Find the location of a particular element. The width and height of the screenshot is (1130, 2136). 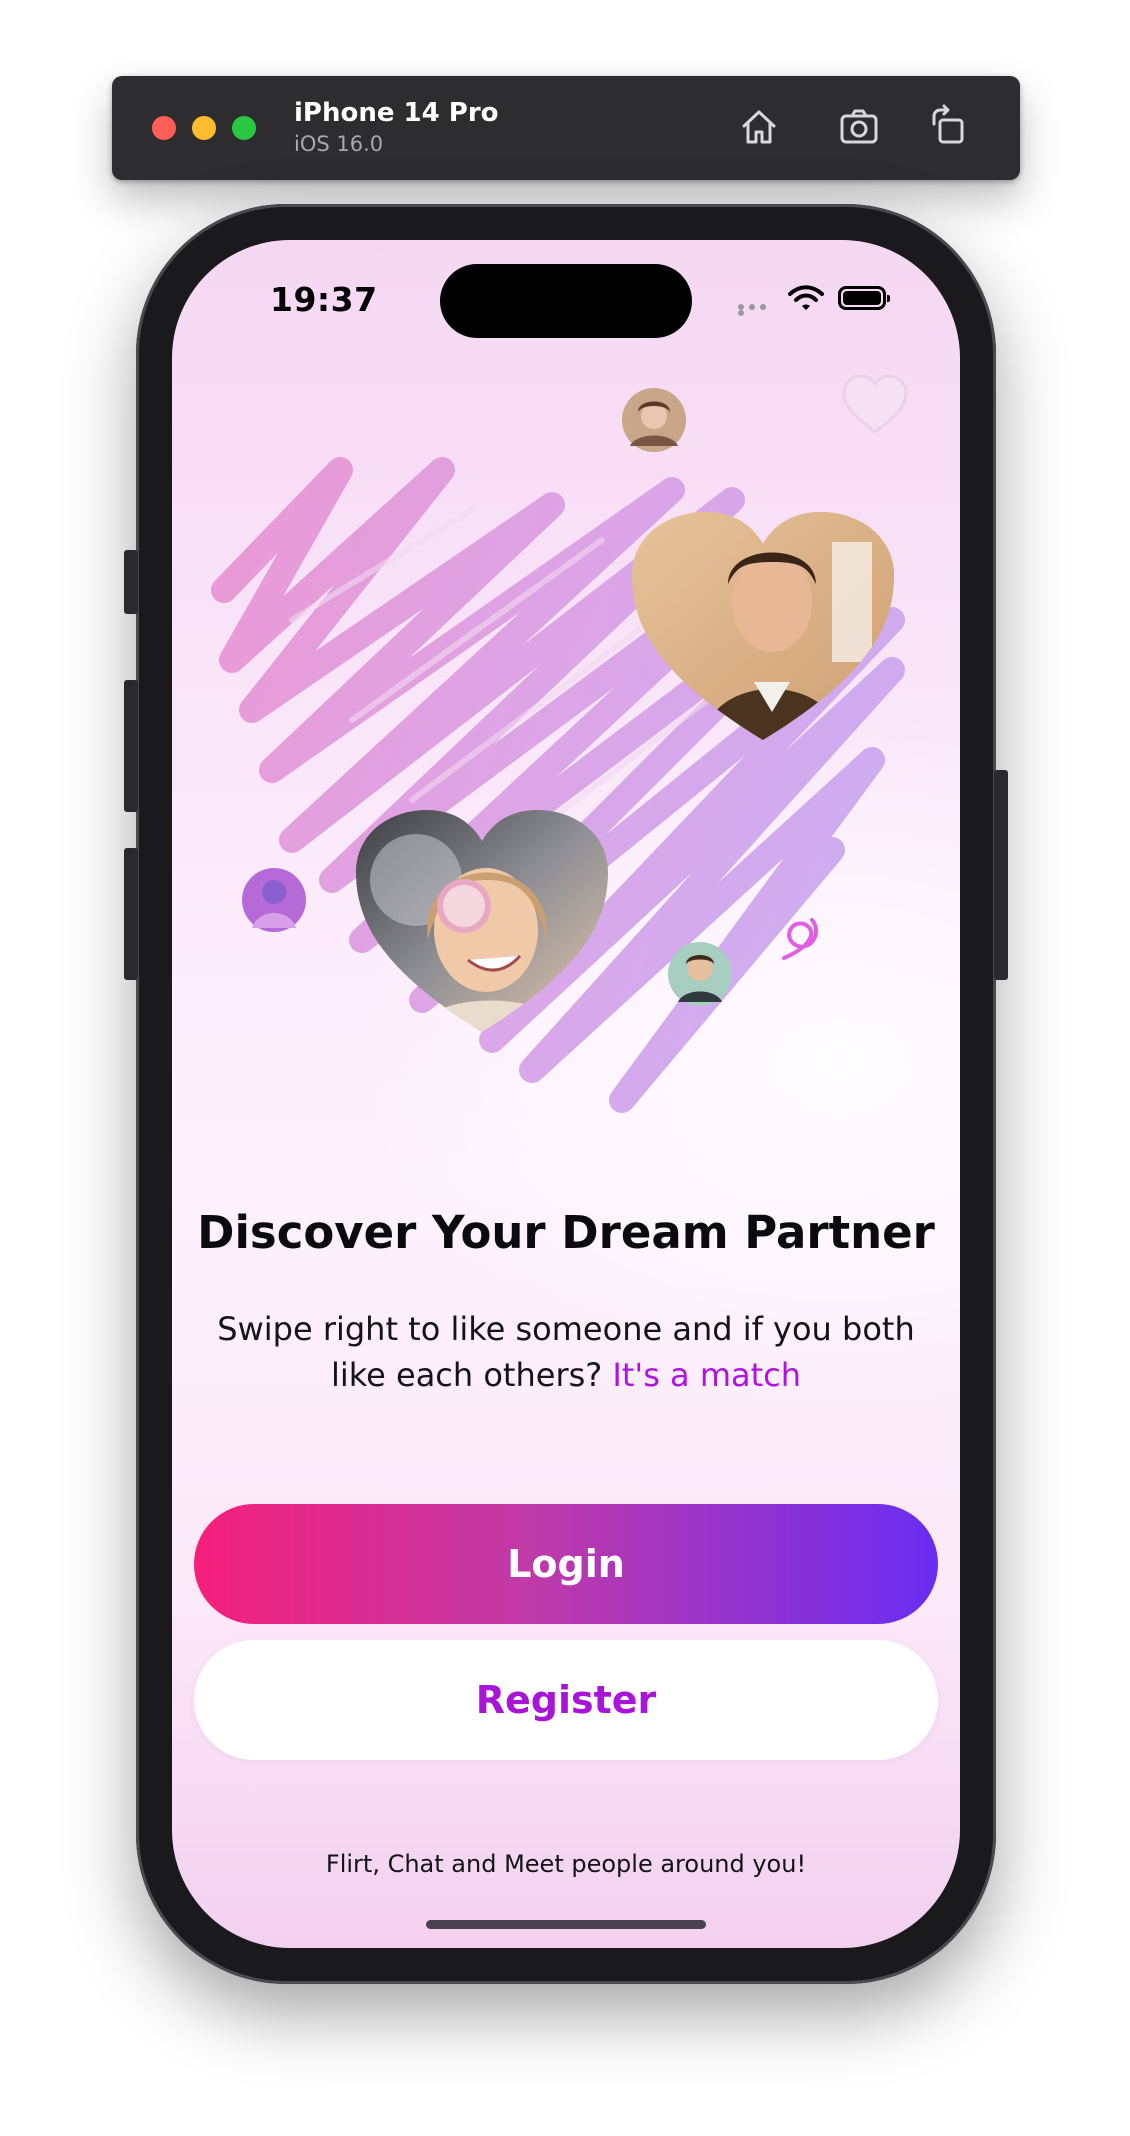

squiggle-decoration is located at coordinates (800, 939).